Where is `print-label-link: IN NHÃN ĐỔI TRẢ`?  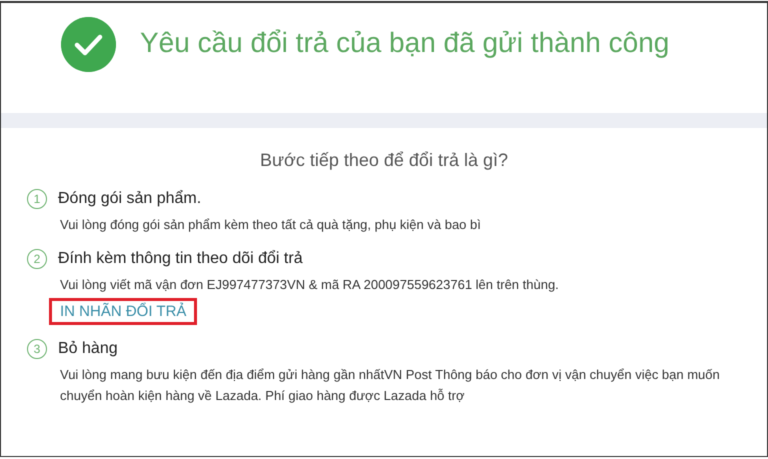 print-label-link: IN NHÃN ĐỔI TRẢ is located at coordinates (123, 311).